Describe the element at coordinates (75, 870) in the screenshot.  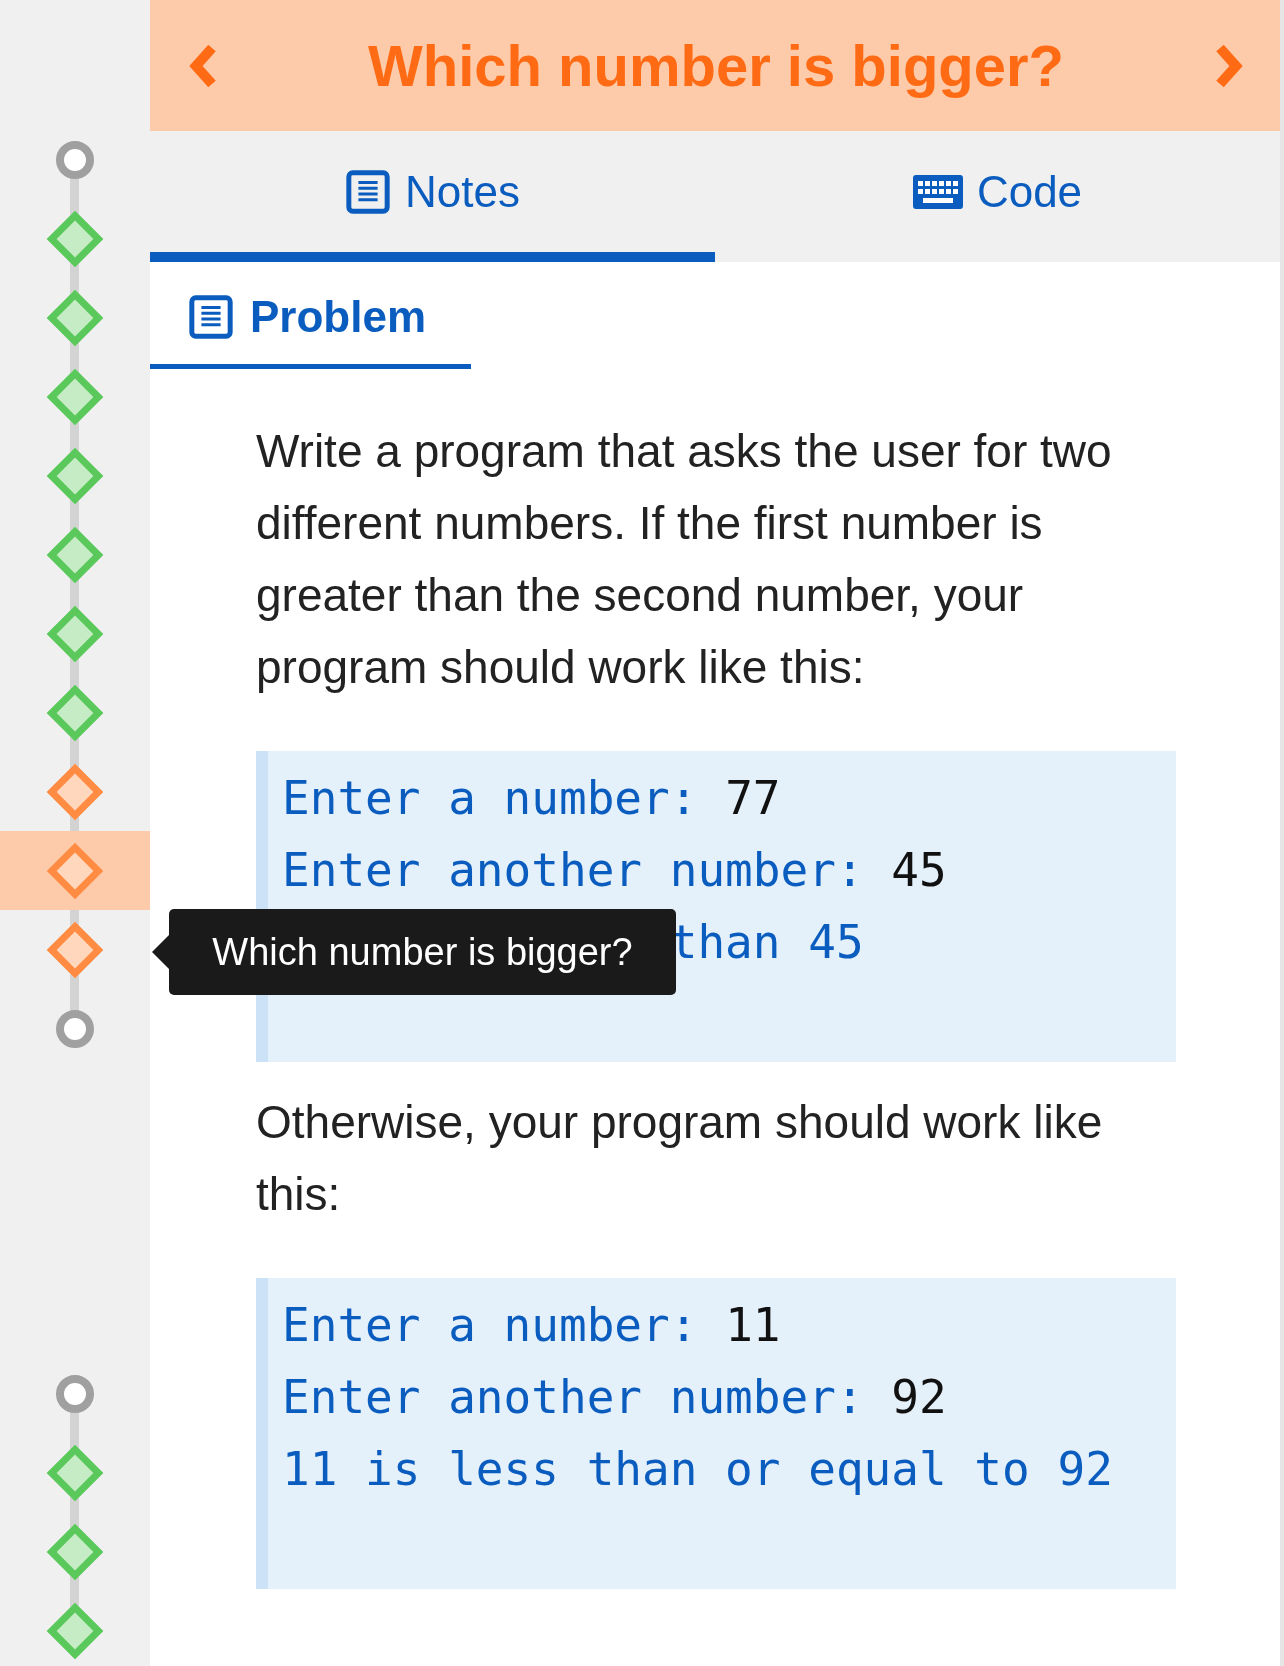
I see `timeline-item` at that location.